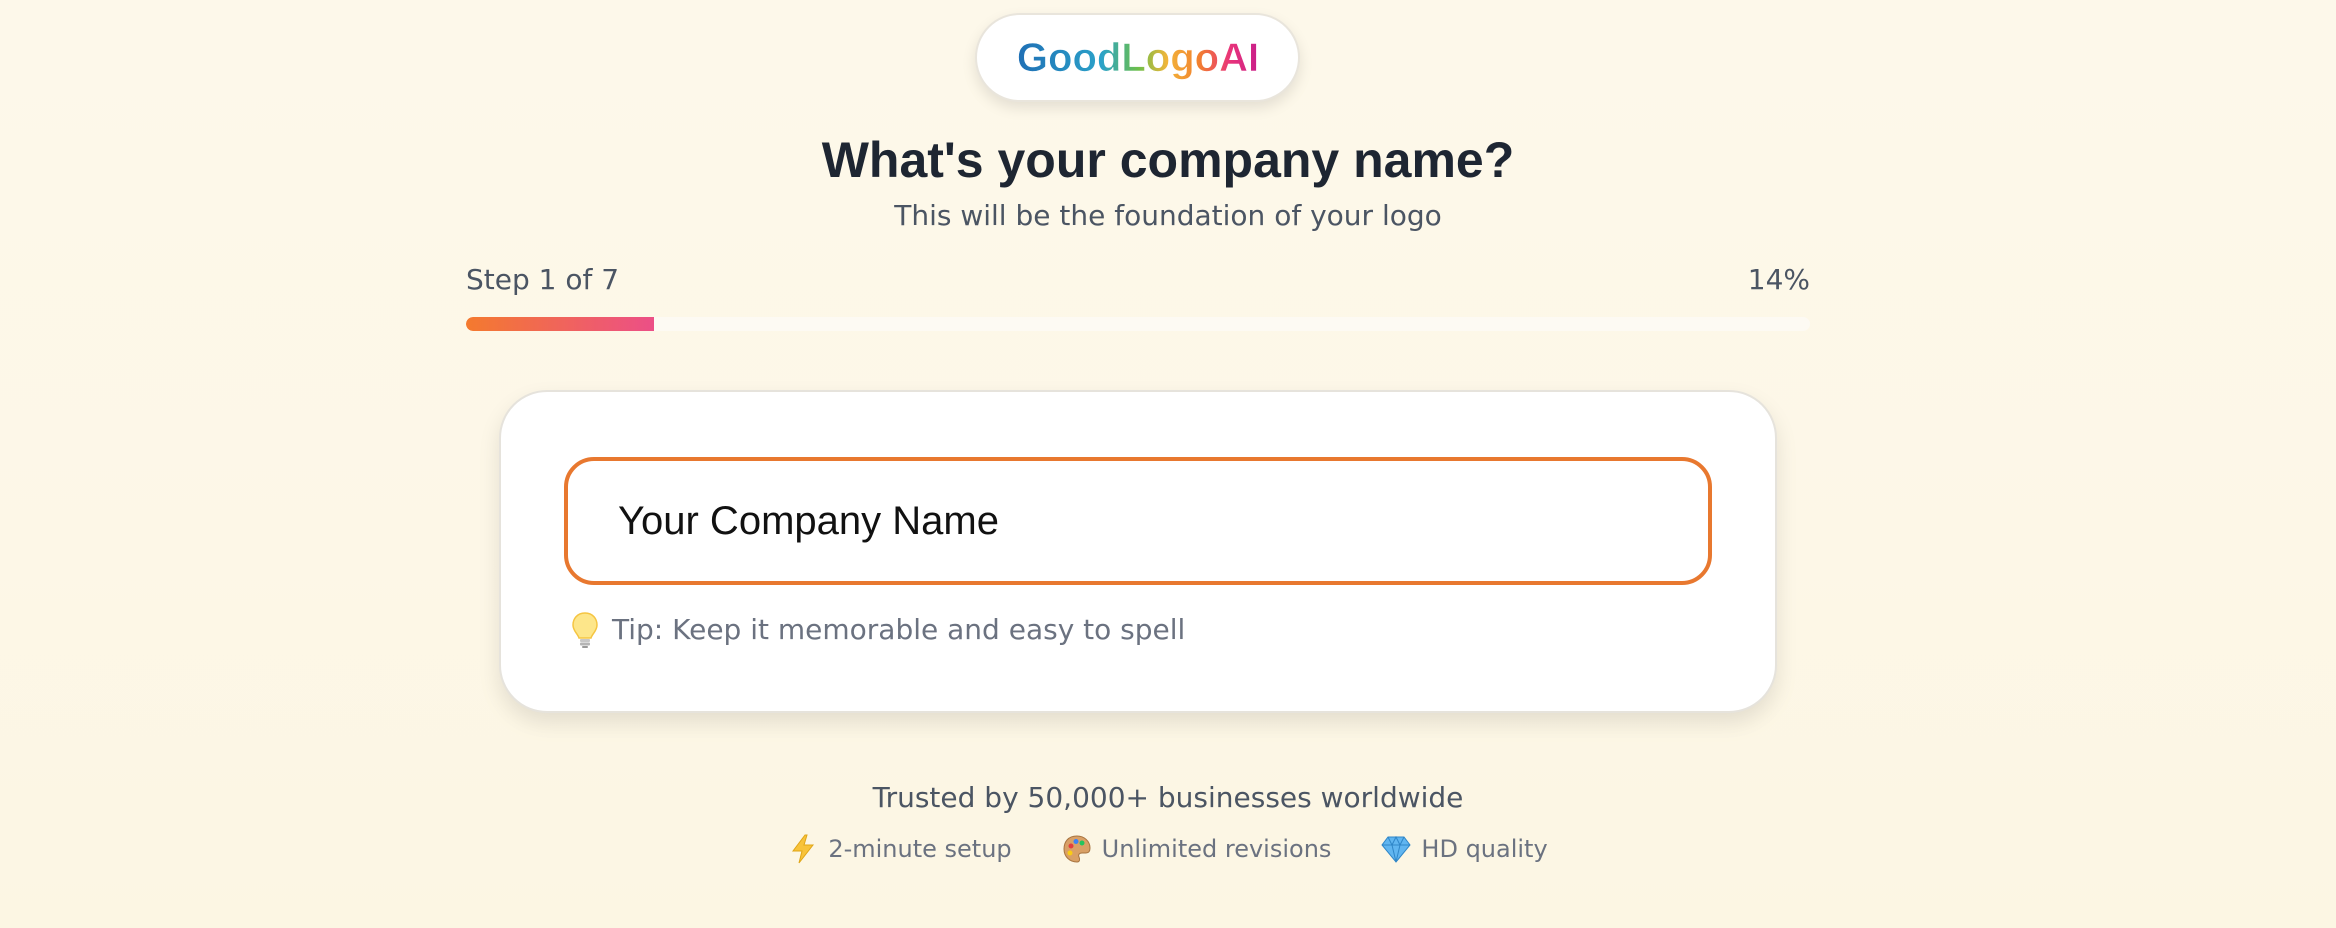  Describe the element at coordinates (585, 630) in the screenshot. I see `lightbulb-icon` at that location.